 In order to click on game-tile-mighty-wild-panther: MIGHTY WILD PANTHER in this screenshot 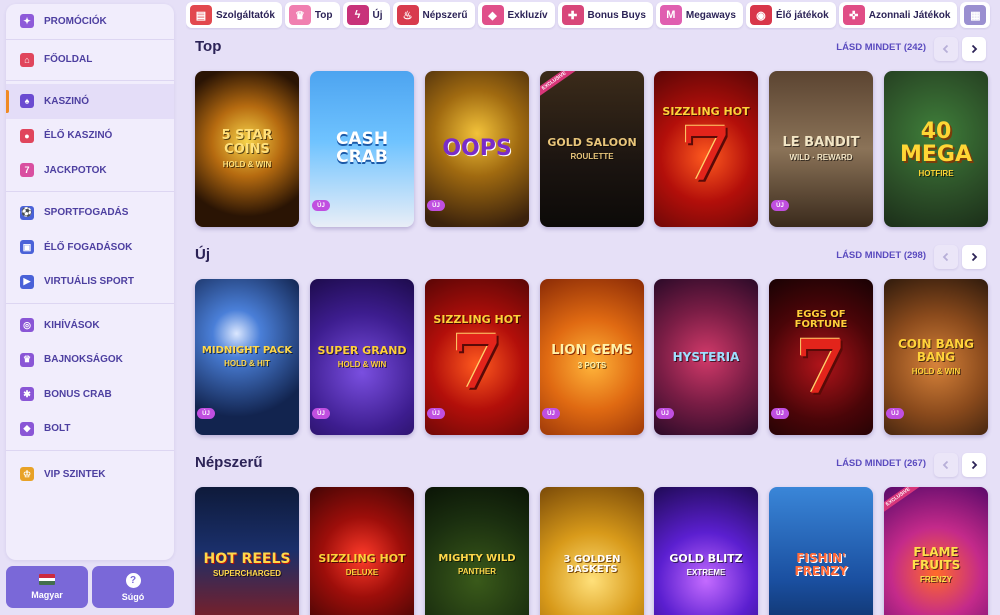, I will do `click(477, 551)`.